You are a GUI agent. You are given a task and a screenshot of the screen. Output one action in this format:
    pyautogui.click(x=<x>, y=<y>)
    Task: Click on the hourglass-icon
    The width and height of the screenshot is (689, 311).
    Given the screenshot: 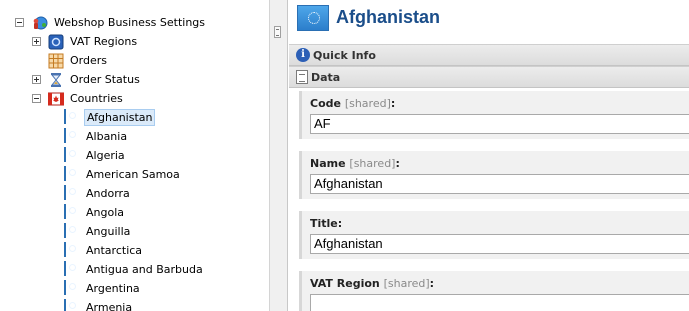 What is the action you would take?
    pyautogui.click(x=56, y=80)
    